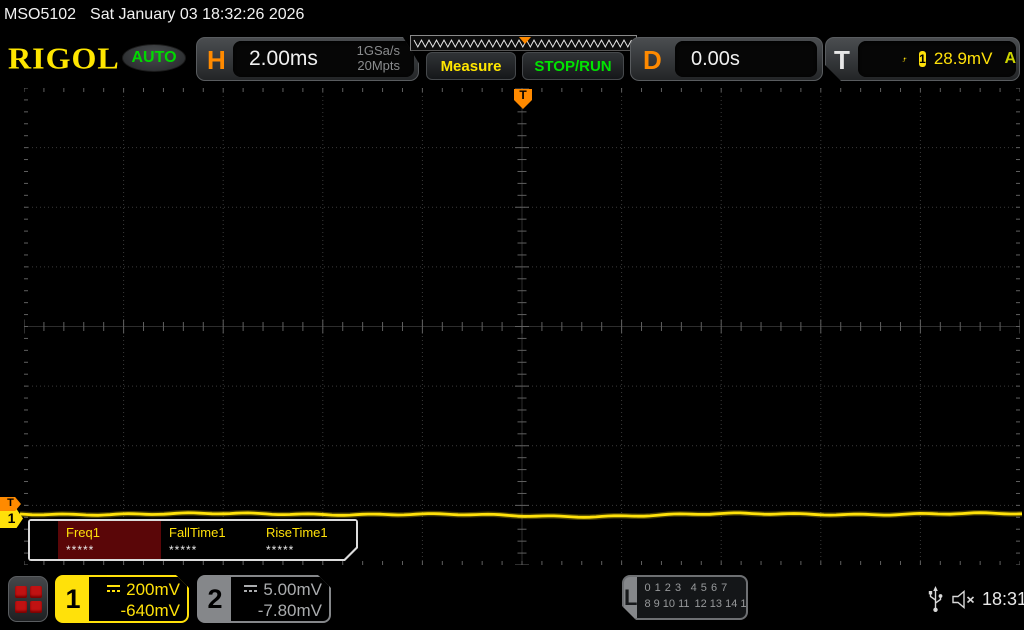 Image resolution: width=1024 pixels, height=630 pixels. Describe the element at coordinates (525, 40) in the screenshot. I see `preview-trigger-position-icon` at that location.